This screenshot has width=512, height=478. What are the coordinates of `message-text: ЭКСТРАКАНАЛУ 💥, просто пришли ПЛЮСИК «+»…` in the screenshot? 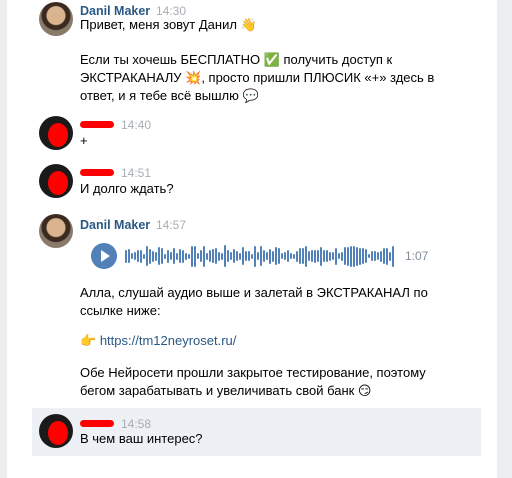 It's located at (257, 77).